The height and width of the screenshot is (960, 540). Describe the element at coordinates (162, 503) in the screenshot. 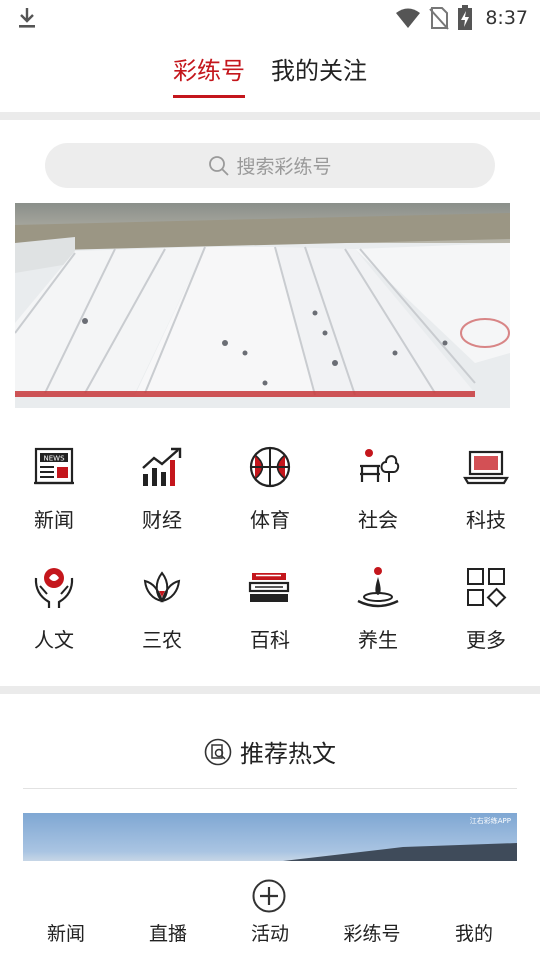

I see `category-finance: 财经` at that location.